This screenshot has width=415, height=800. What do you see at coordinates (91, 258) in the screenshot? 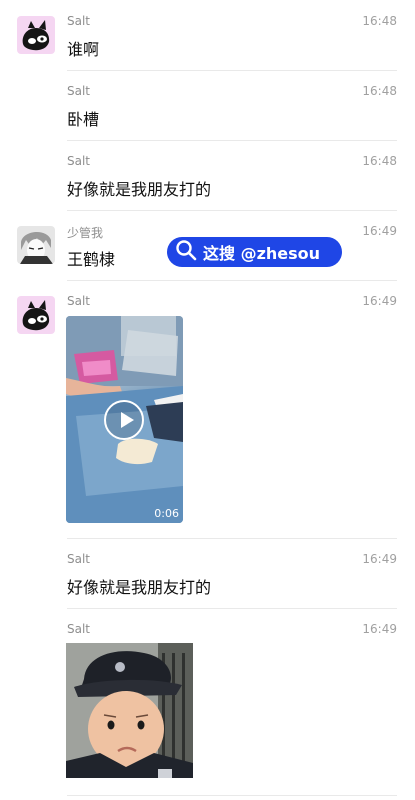
I see `message-text: 王鹤棣` at bounding box center [91, 258].